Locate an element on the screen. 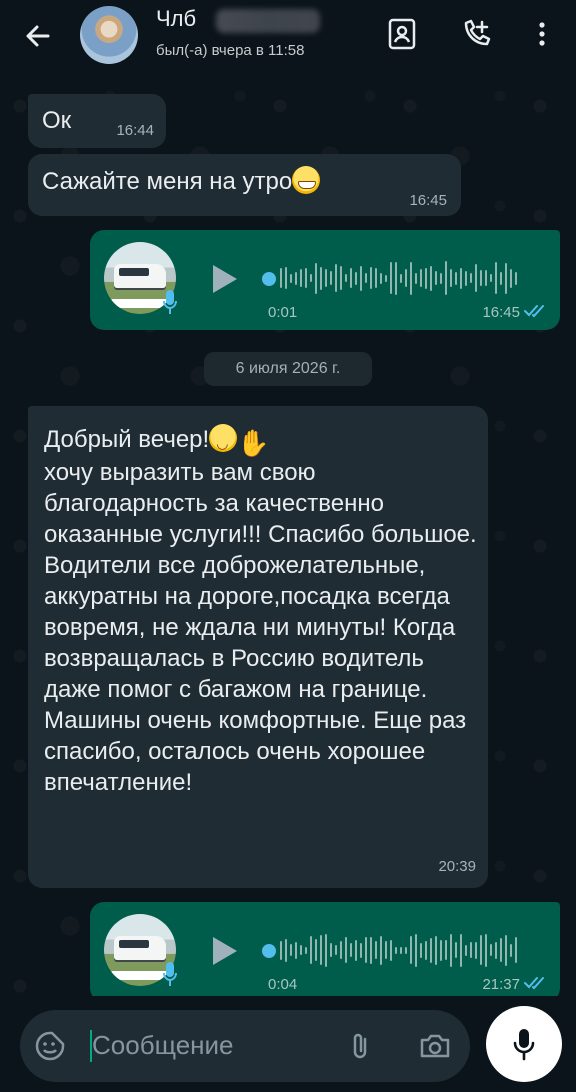 This screenshot has width=576, height=1092. date-separator: 6 июля 2026 г. is located at coordinates (288, 369).